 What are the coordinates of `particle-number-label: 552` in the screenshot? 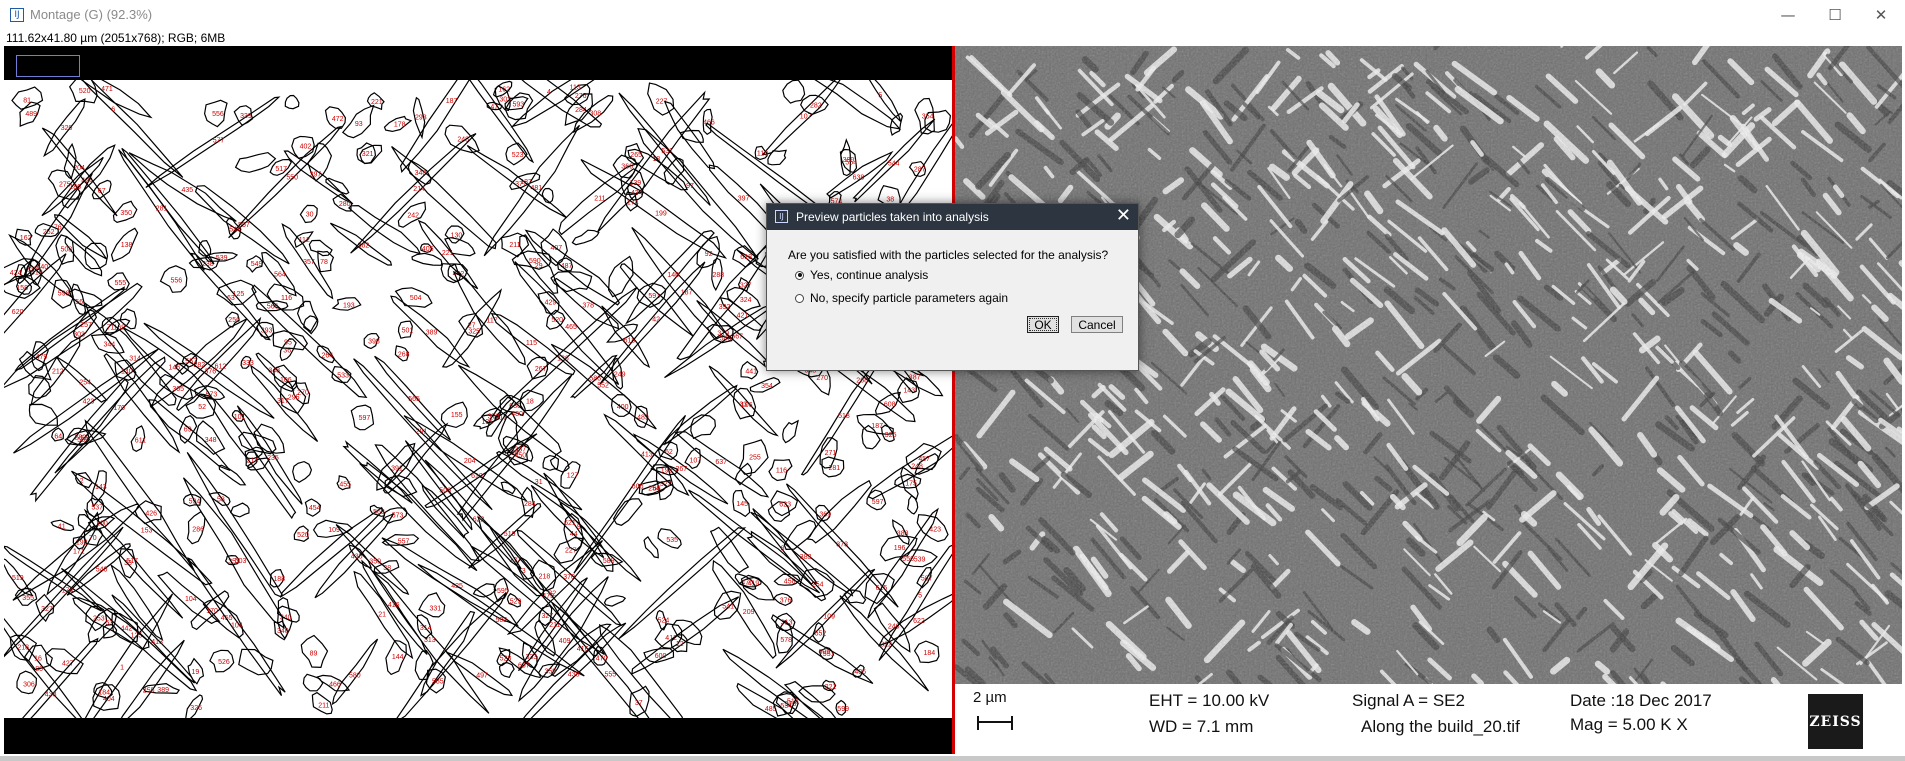 It's located at (821, 633).